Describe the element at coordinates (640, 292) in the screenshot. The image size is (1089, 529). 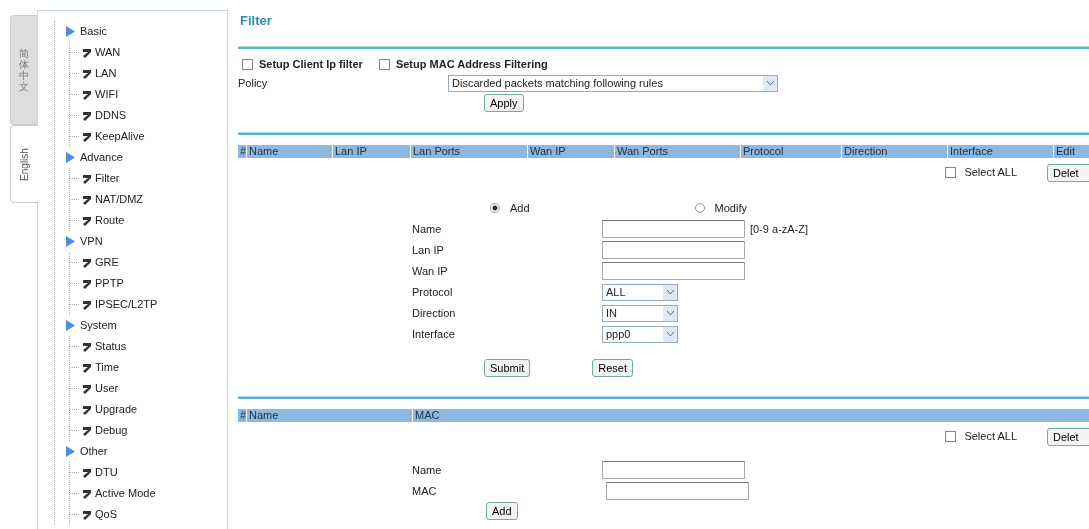
I see `dropdown: ALL` at that location.